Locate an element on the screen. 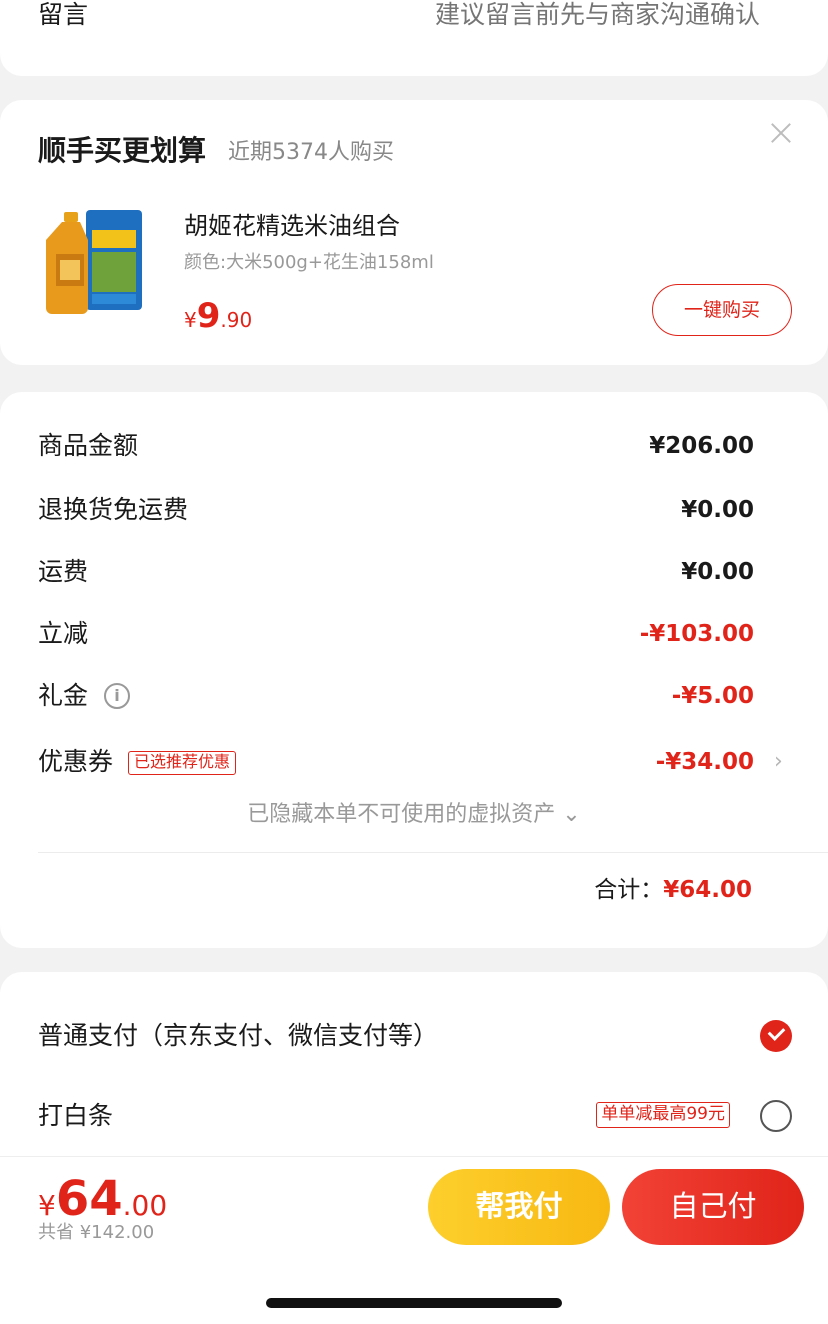 This screenshot has width=828, height=1324. summary-row-coupon: 优惠券 已选推荐优惠 -¥34.00 is located at coordinates (396, 762).